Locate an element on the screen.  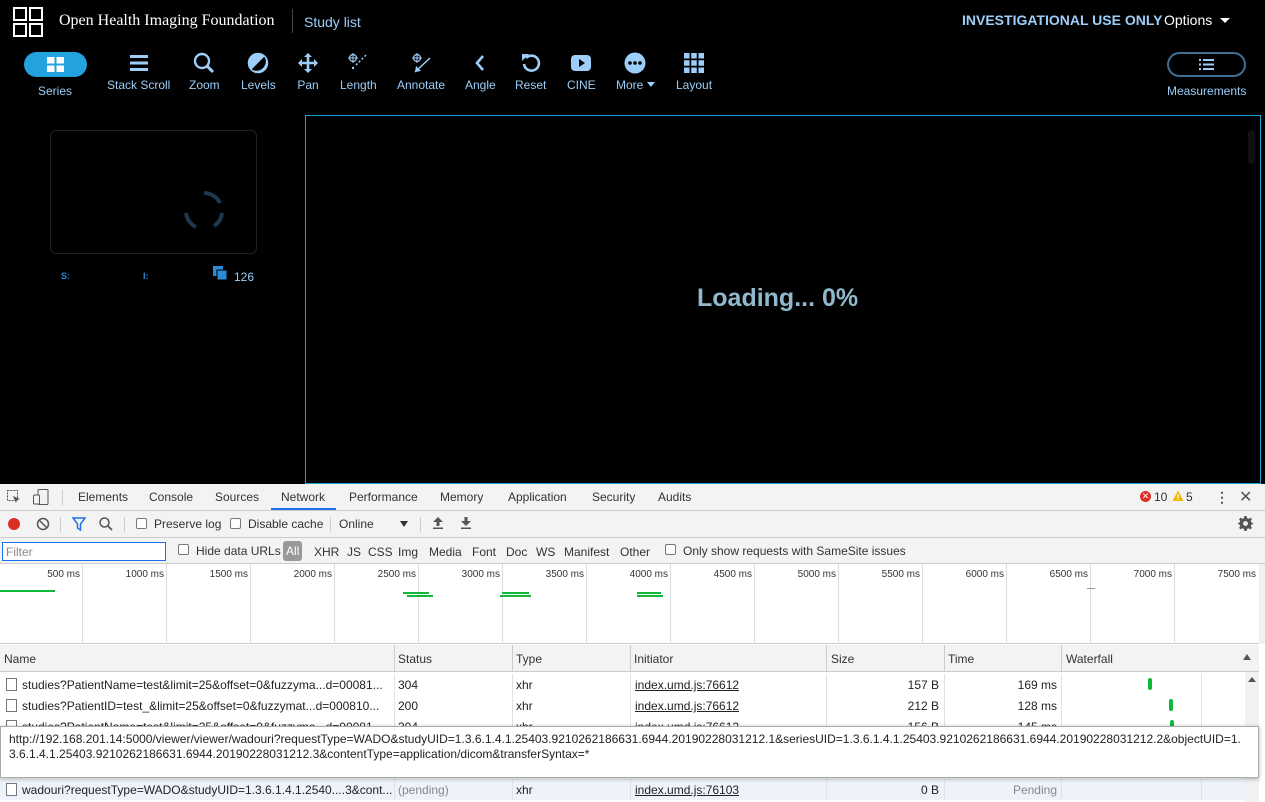
type-filter-manifest: Manifest is located at coordinates (586, 552).